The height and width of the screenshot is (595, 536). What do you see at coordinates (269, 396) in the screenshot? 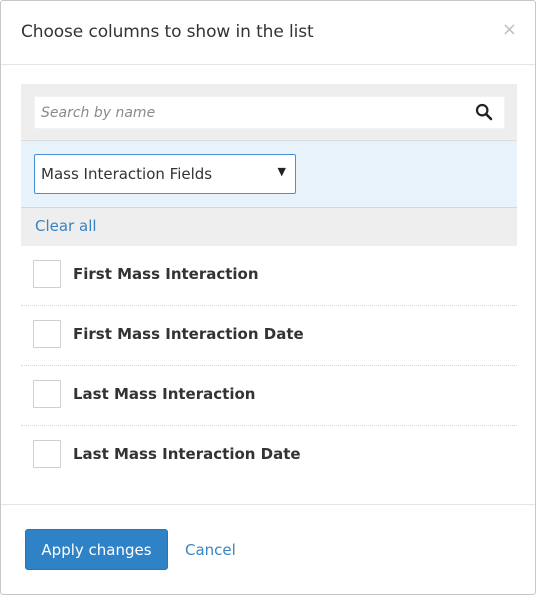
I see `list-item: Last Mass Interaction` at bounding box center [269, 396].